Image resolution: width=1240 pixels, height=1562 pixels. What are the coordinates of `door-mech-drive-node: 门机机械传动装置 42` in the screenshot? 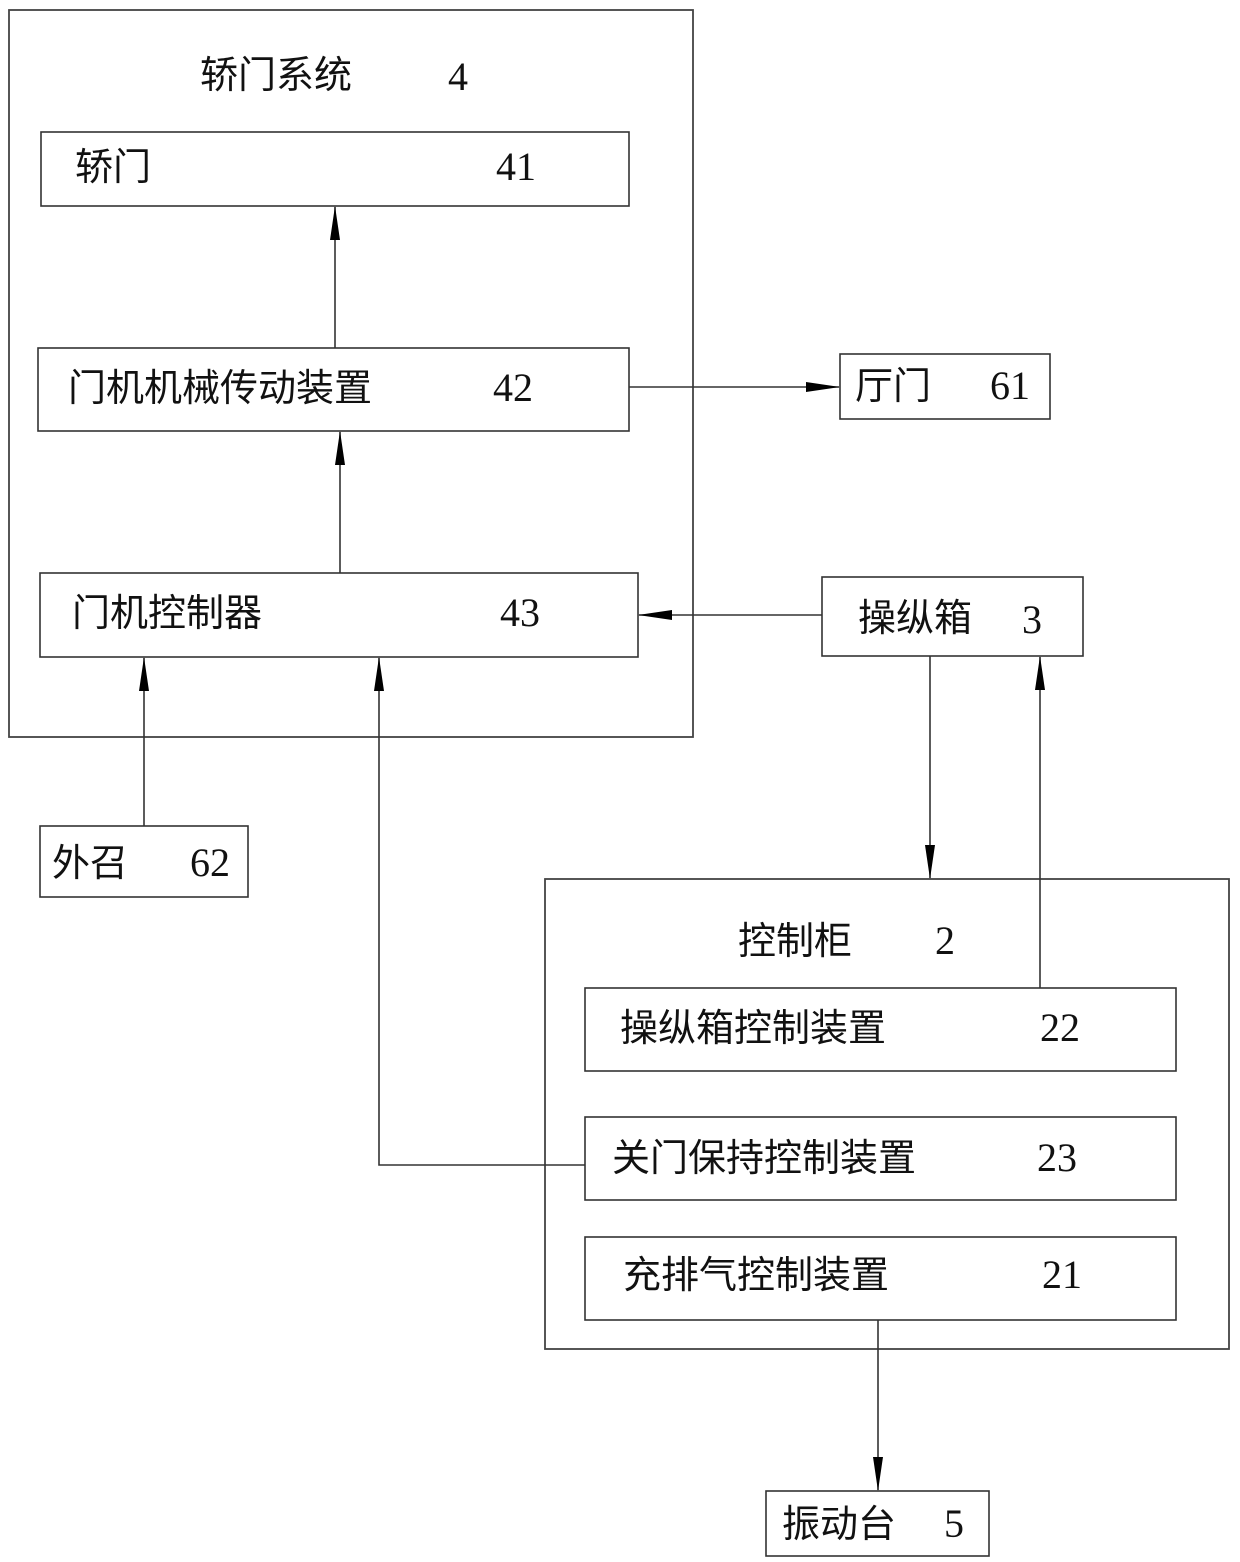 It's located at (333, 389).